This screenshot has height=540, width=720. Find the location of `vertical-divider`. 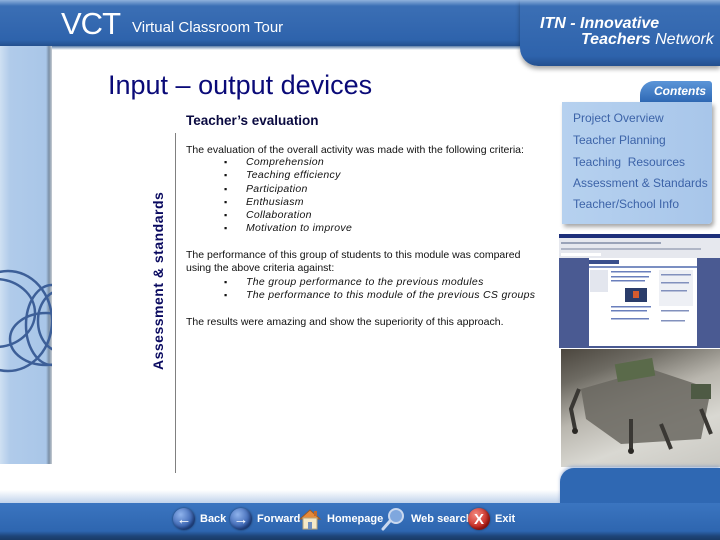

vertical-divider is located at coordinates (175, 303).